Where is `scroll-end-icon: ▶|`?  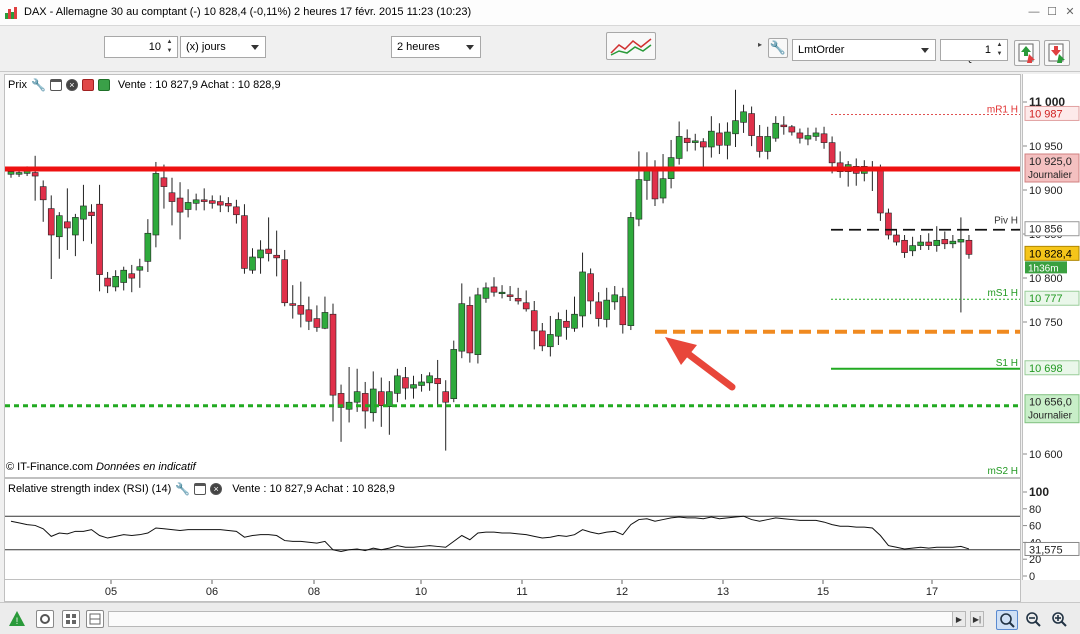
scroll-end-icon: ▶| is located at coordinates (977, 619).